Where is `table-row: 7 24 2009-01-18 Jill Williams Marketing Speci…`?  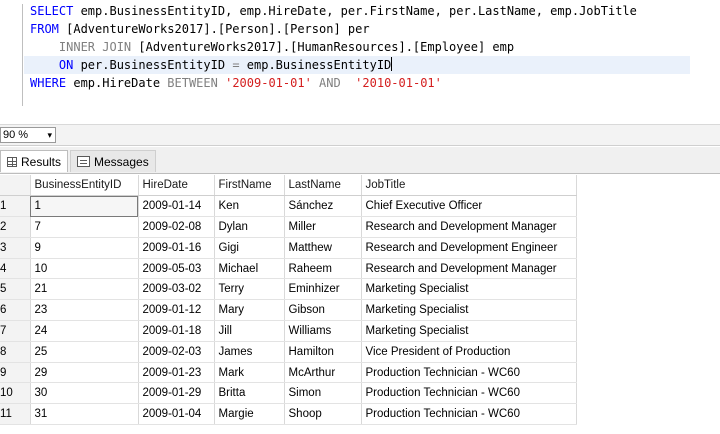
table-row: 7 24 2009-01-18 Jill Williams Marketing Speci… is located at coordinates (288, 331).